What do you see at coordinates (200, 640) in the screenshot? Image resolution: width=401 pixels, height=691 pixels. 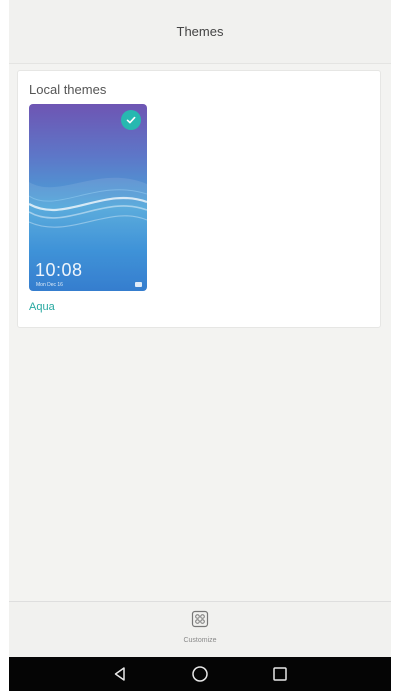 I see `customize-label: Customize` at bounding box center [200, 640].